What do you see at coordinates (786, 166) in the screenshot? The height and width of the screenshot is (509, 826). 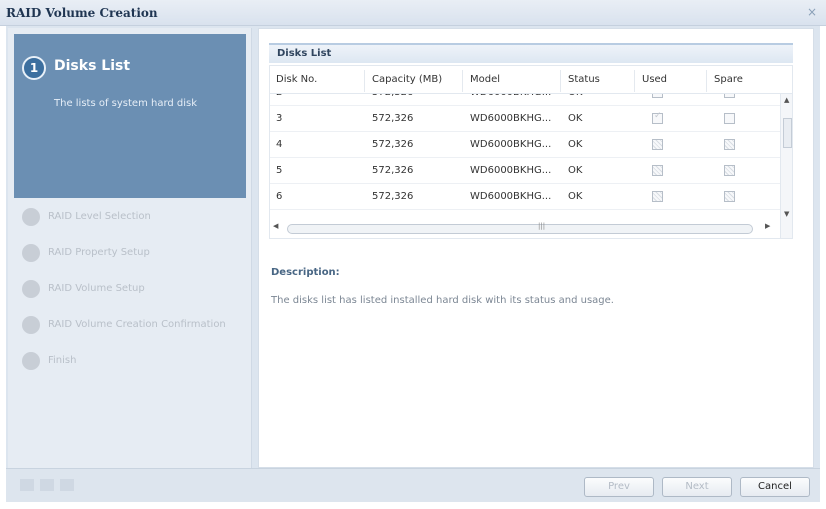 I see `vertical-scrollbar: ▲ ▼` at bounding box center [786, 166].